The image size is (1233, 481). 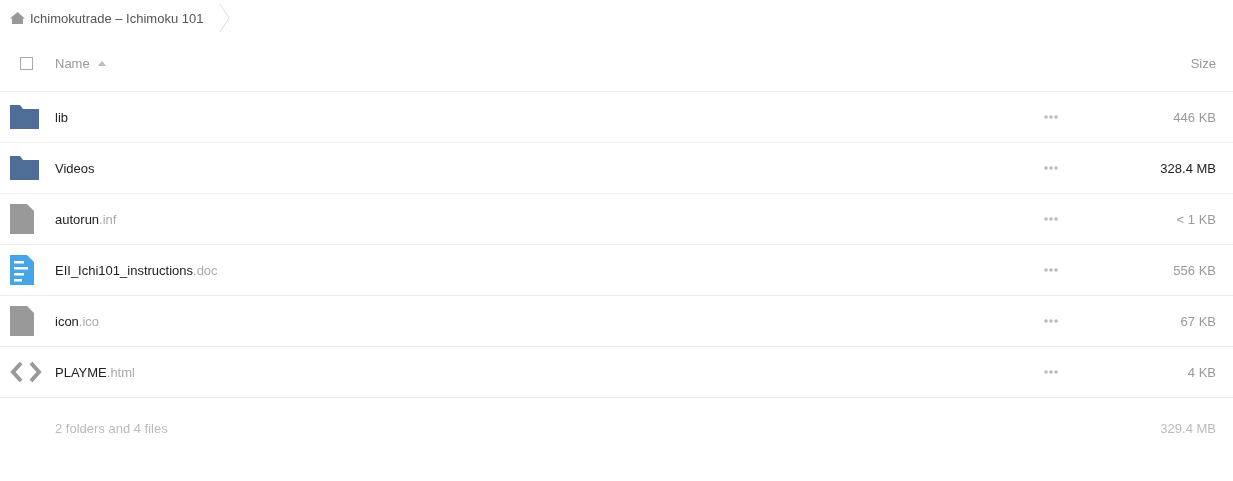 What do you see at coordinates (61, 117) in the screenshot?
I see `file-name: lib` at bounding box center [61, 117].